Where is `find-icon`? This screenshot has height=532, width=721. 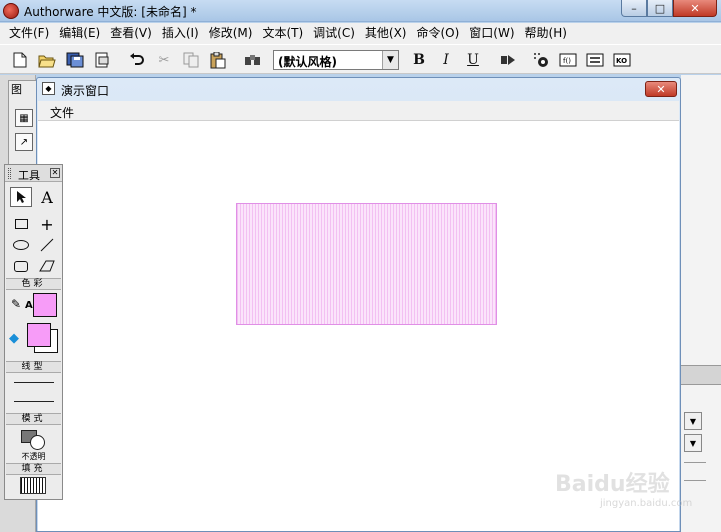 find-icon is located at coordinates (253, 60).